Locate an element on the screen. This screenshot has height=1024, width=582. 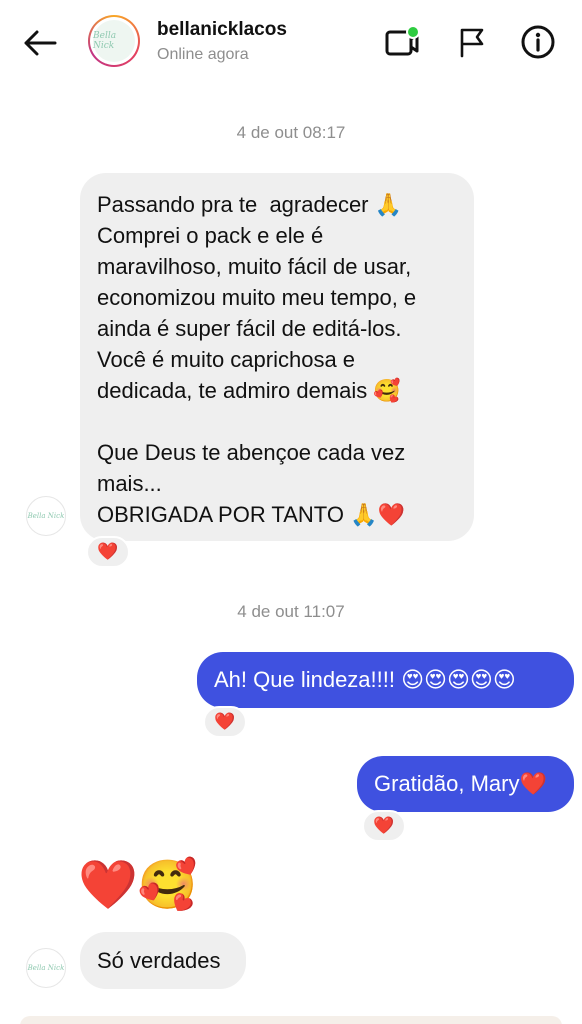
incoming-message-bubble: Só verdades is located at coordinates (163, 960).